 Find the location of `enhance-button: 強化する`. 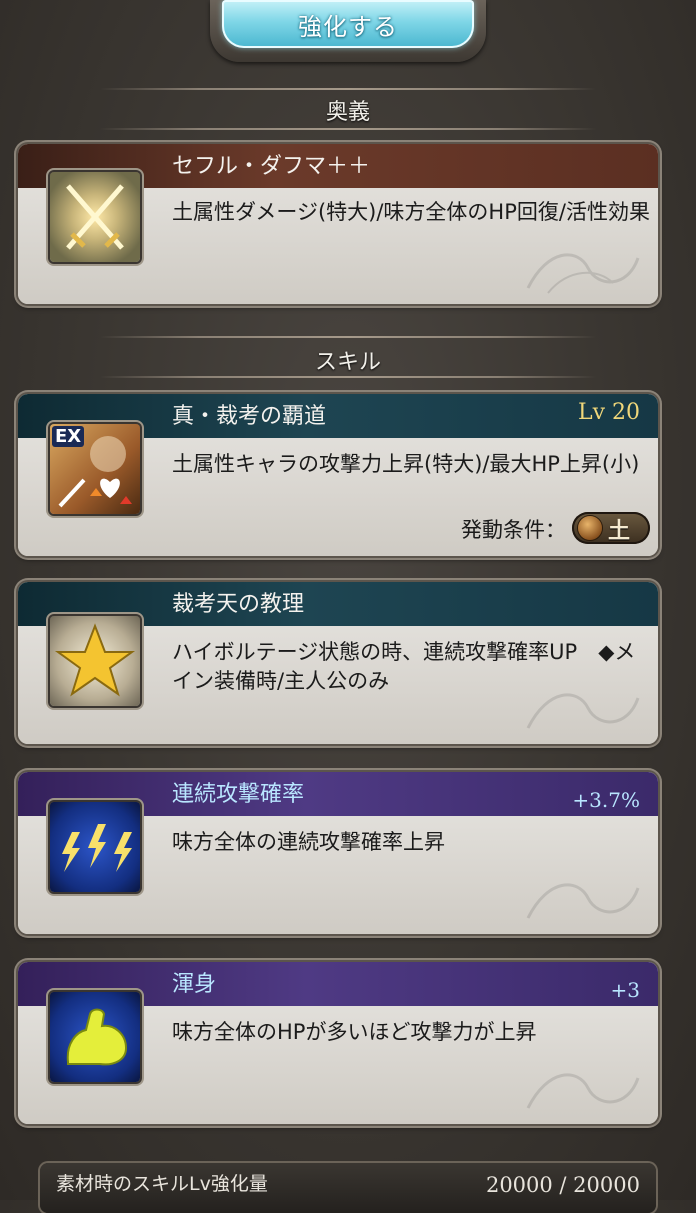

enhance-button: 強化する is located at coordinates (348, 24).